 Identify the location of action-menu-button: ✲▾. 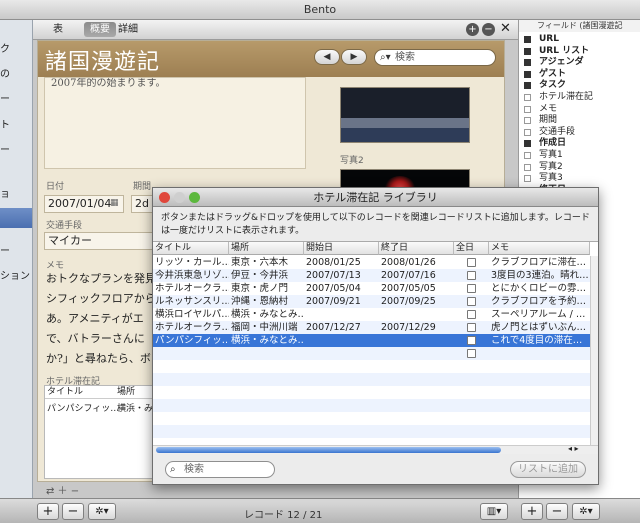
(102, 511).